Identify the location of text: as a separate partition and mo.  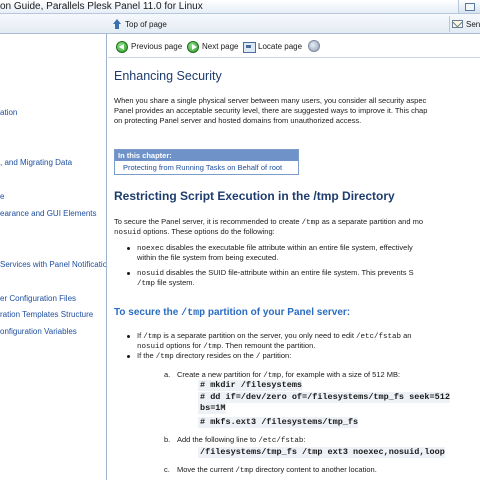
(371, 221).